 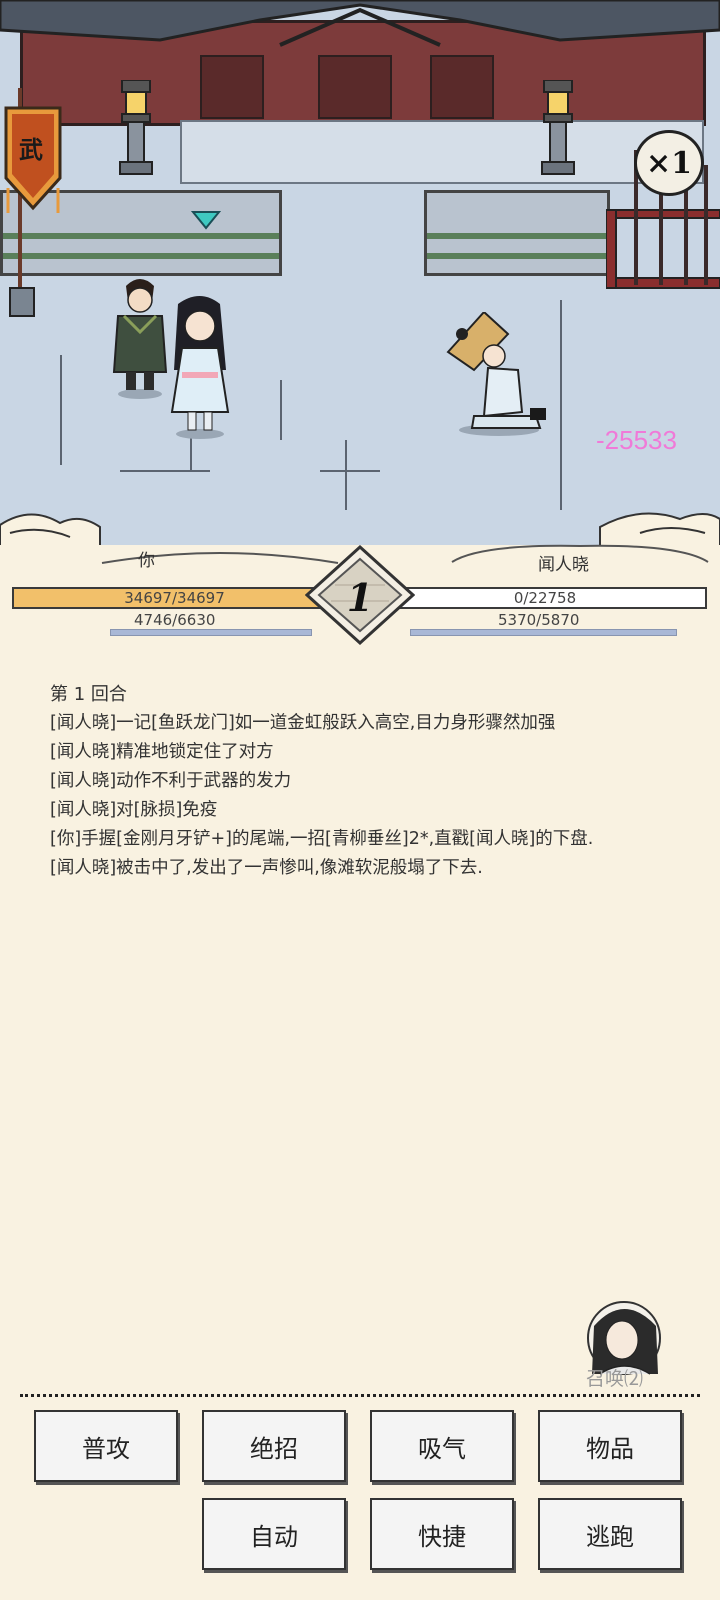 I want to click on flee-button: 逃跑, so click(x=610, y=1534).